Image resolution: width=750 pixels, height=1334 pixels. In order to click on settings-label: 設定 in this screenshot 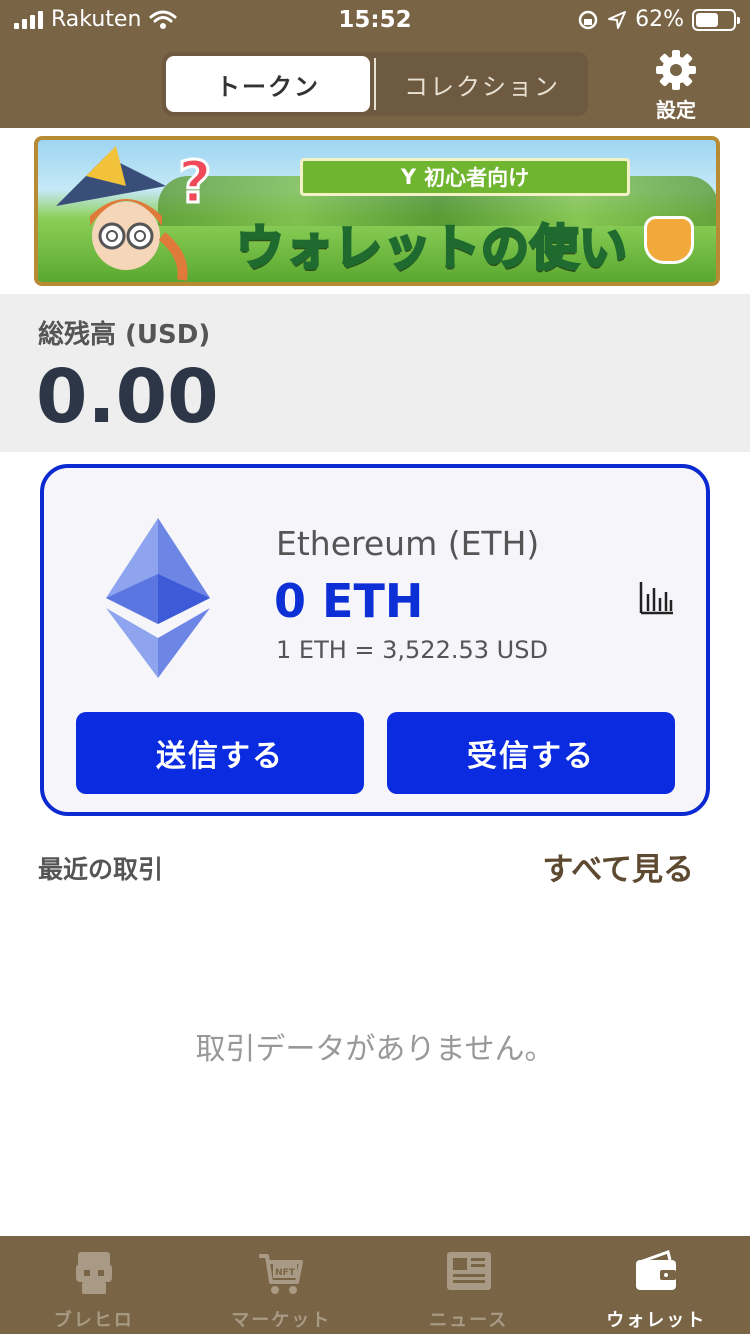, I will do `click(676, 110)`.